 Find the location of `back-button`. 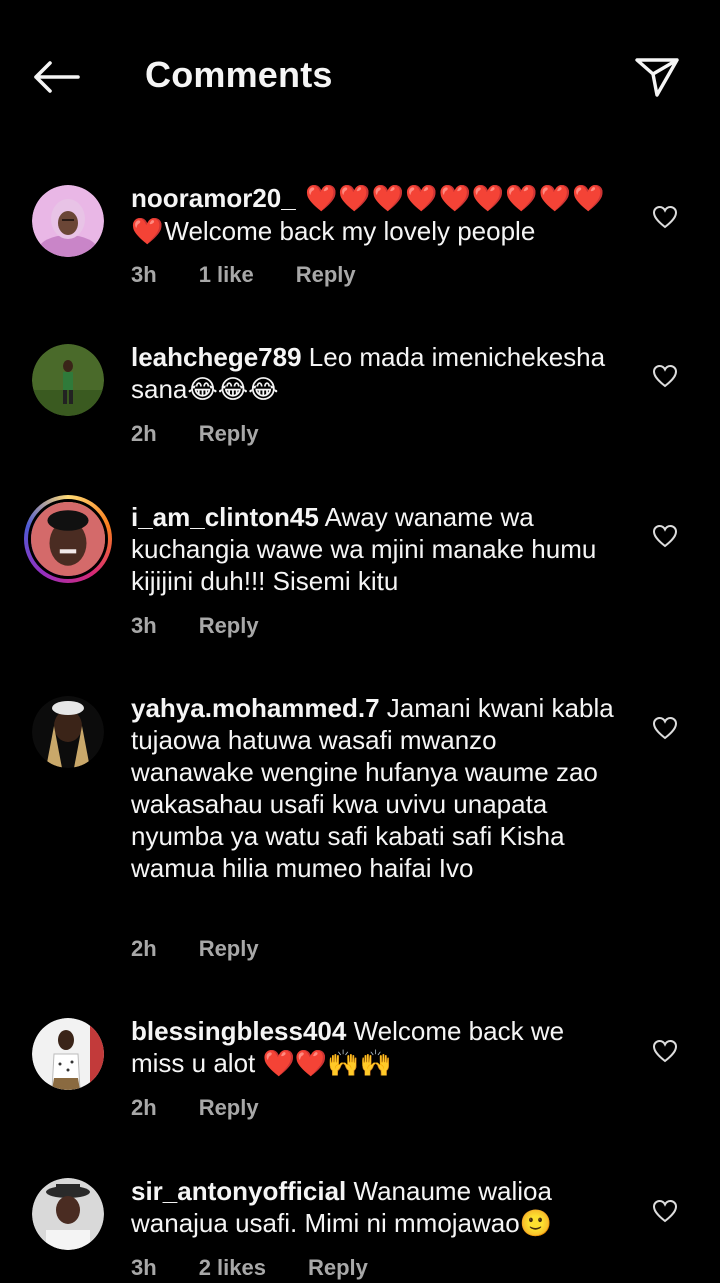

back-button is located at coordinates (56, 77).